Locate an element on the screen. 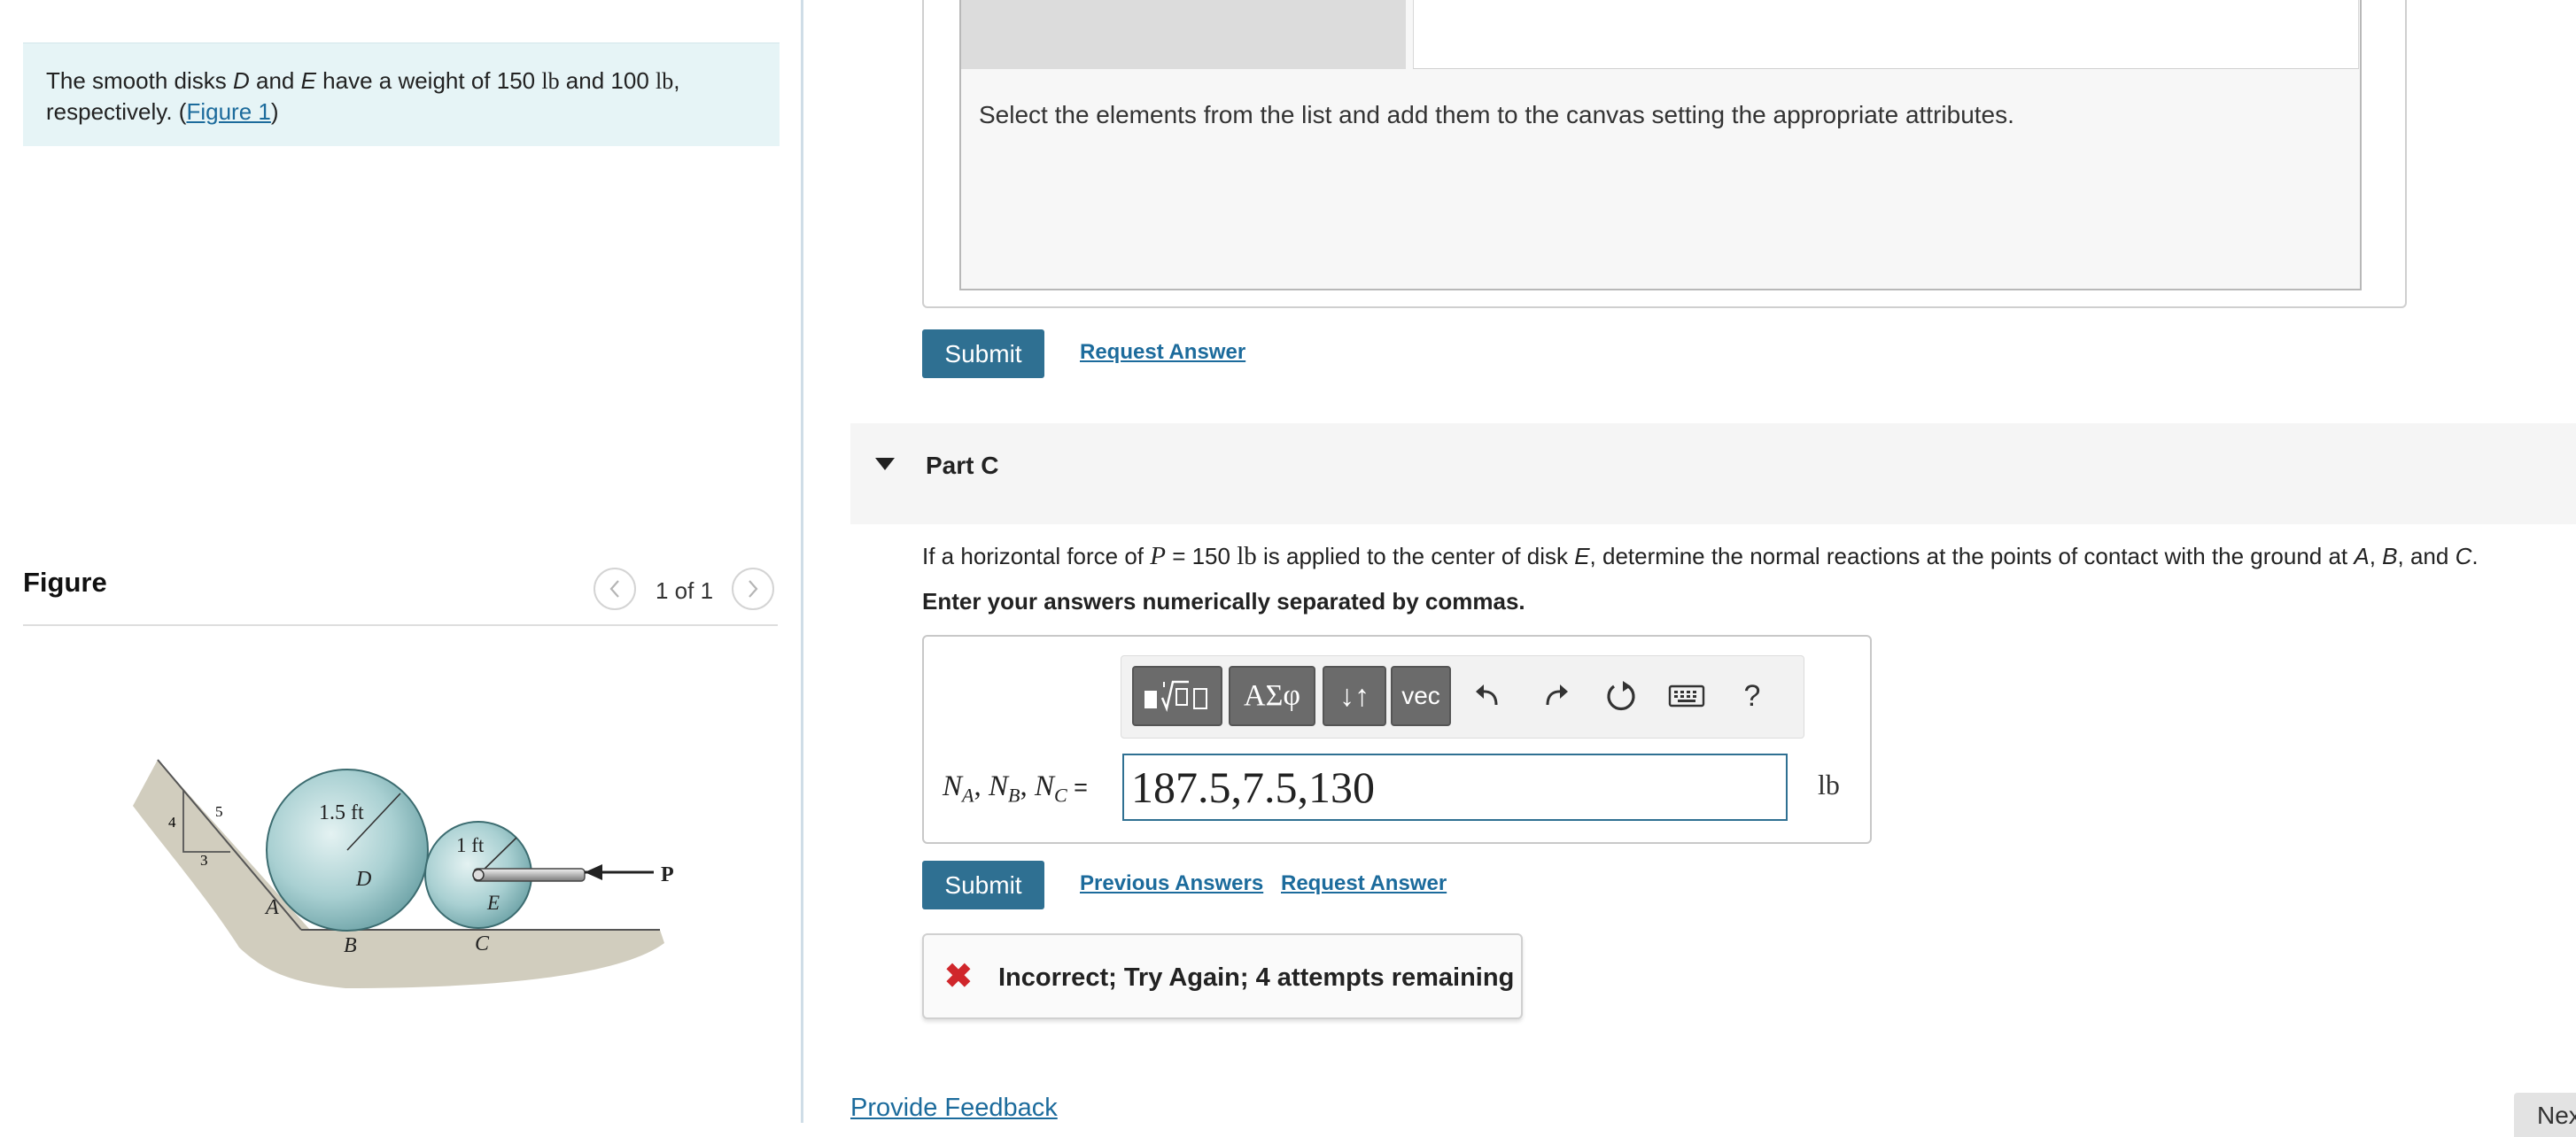 This screenshot has width=2576, height=1137. point-a-label: A is located at coordinates (271, 907).